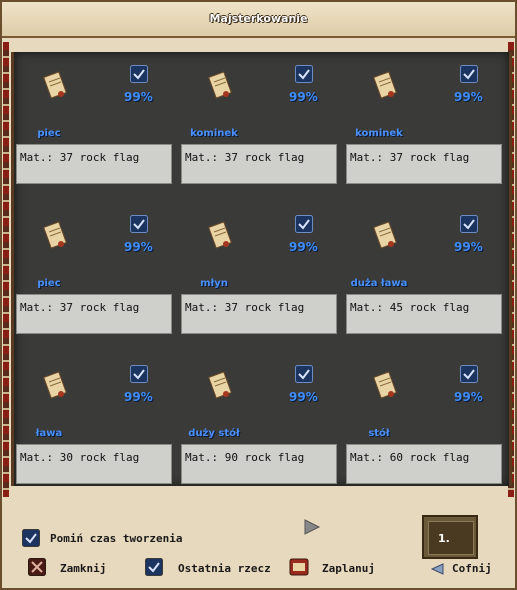 The height and width of the screenshot is (590, 517). Describe the element at coordinates (49, 433) in the screenshot. I see `recipe-name: ława` at that location.